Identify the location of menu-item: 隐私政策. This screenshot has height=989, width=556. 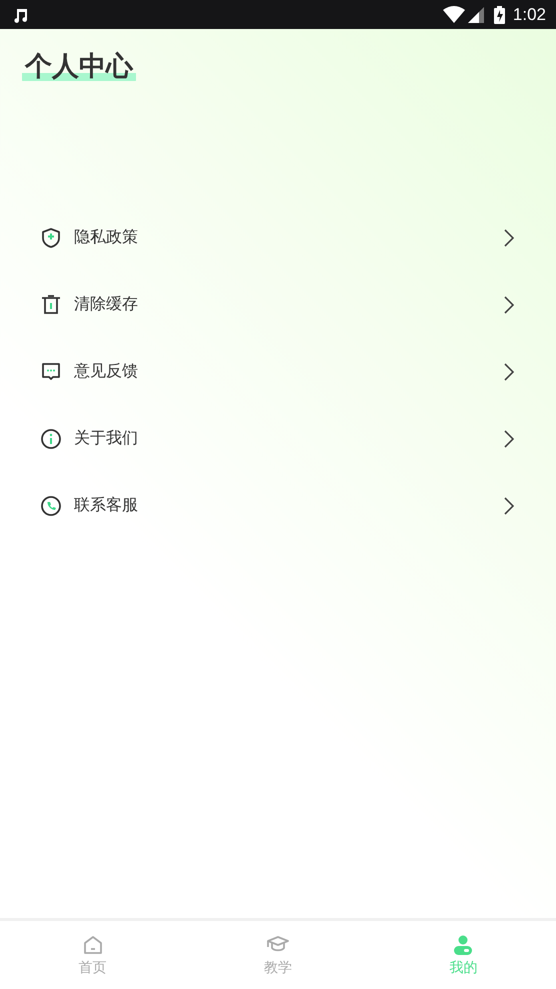
(289, 237).